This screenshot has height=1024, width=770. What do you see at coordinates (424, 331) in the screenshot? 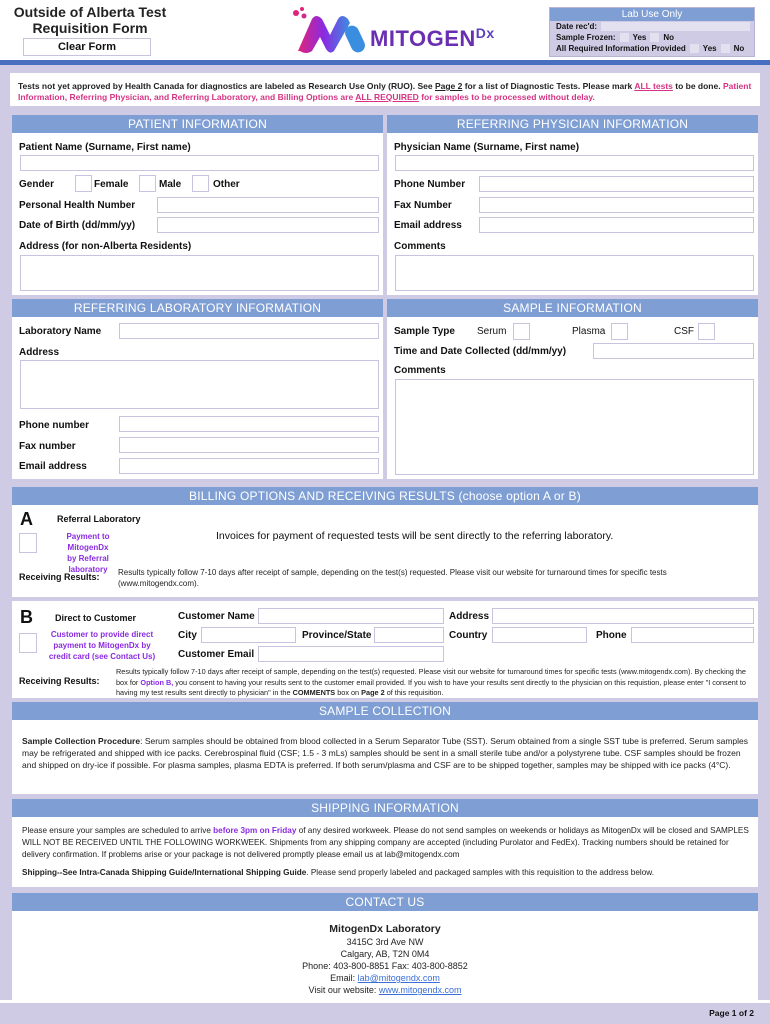
I see `sample-type-label: Sample Type` at bounding box center [424, 331].